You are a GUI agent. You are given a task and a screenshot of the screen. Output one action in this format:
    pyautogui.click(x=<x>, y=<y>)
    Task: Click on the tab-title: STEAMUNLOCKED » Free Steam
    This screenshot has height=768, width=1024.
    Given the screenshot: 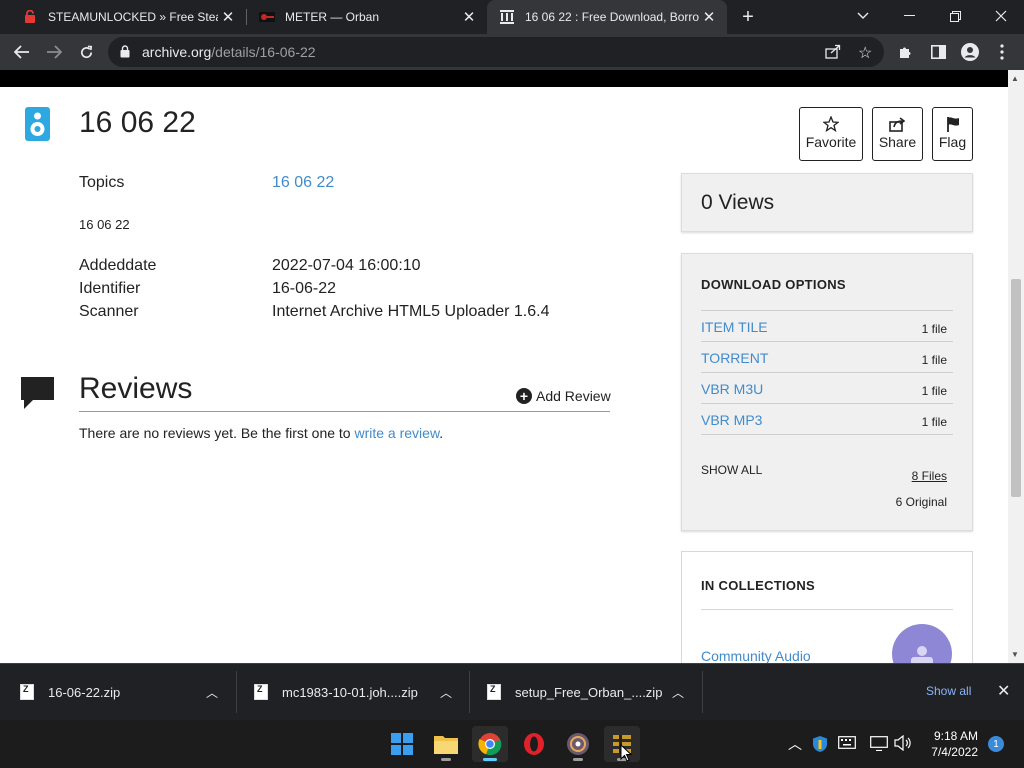 What is the action you would take?
    pyautogui.click(x=133, y=17)
    